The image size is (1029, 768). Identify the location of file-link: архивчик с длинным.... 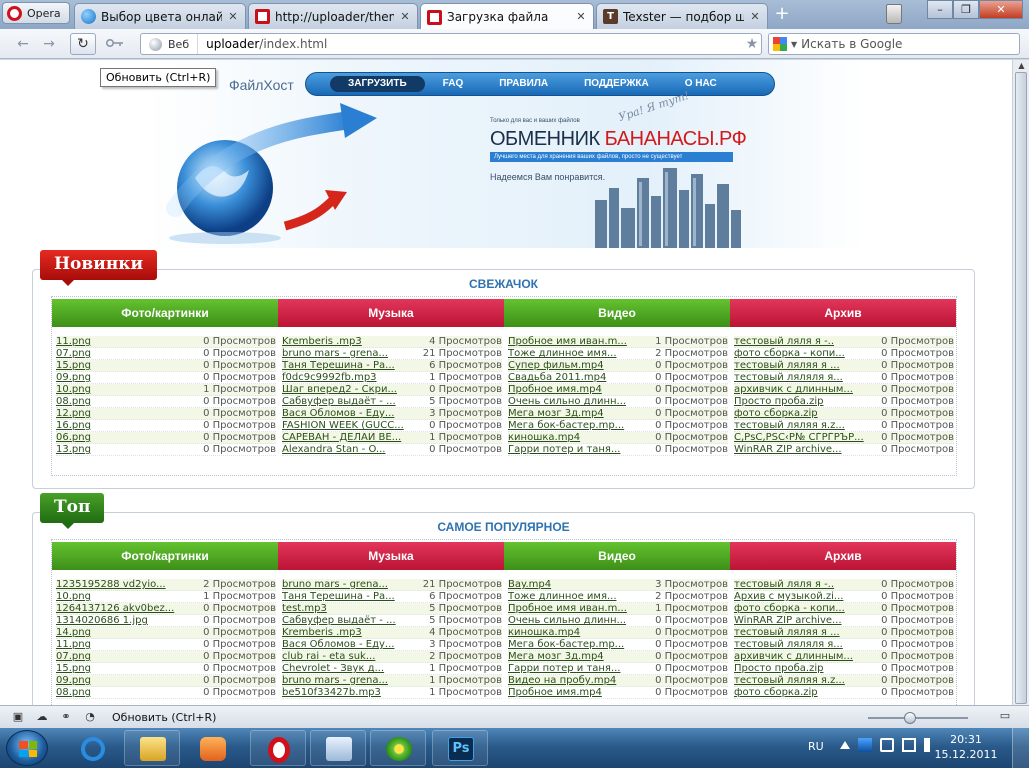
(807, 389).